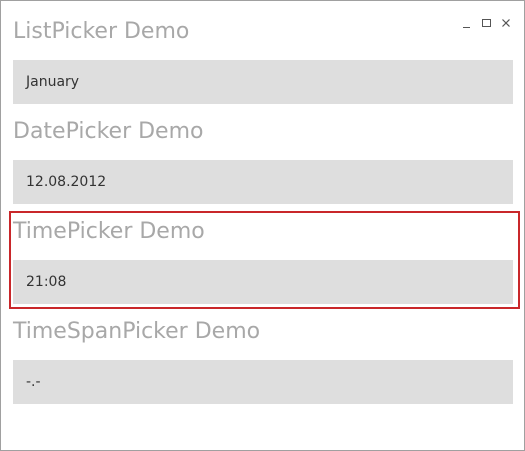  Describe the element at coordinates (101, 31) in the screenshot. I see `listpicker-title: ListPicker Demo` at that location.